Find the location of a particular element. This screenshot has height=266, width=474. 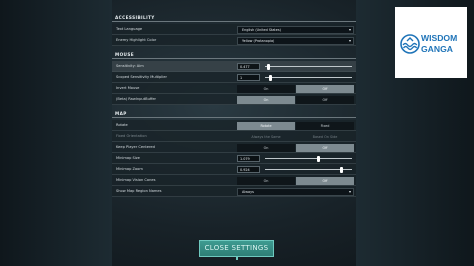

setting-row-sensitivity-aim: Sensitivity: Aim 0.477 is located at coordinates (234, 66).